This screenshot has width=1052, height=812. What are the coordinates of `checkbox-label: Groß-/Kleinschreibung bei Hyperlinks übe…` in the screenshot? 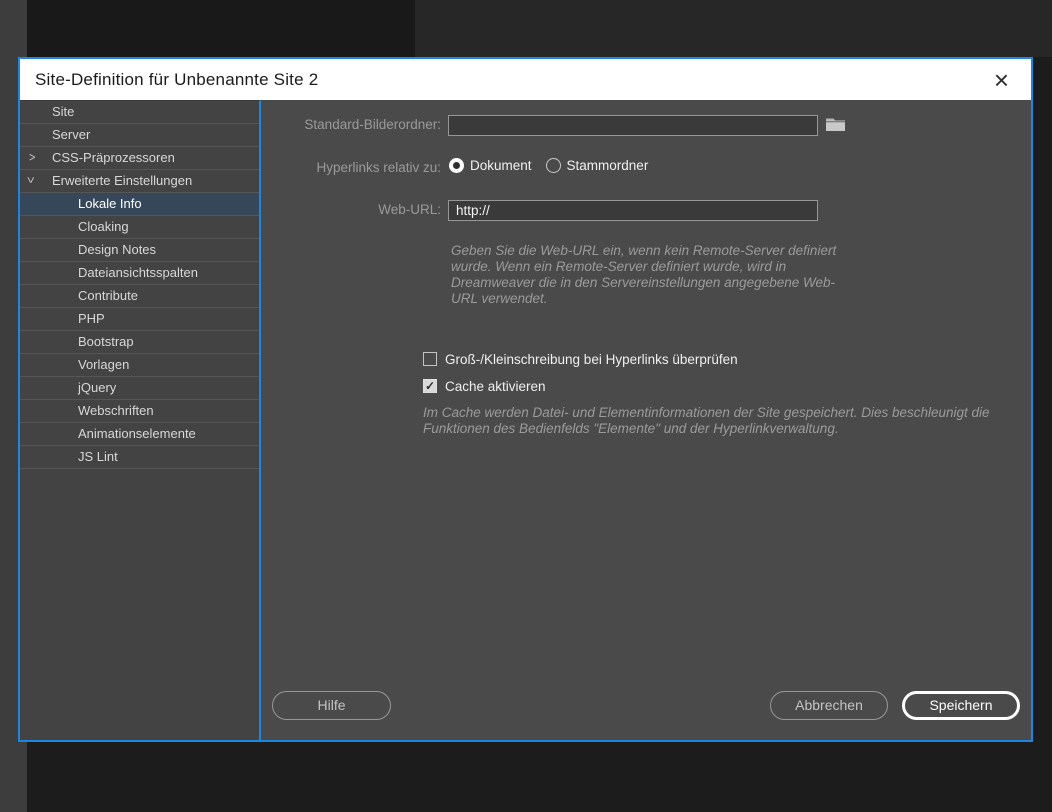 It's located at (591, 359).